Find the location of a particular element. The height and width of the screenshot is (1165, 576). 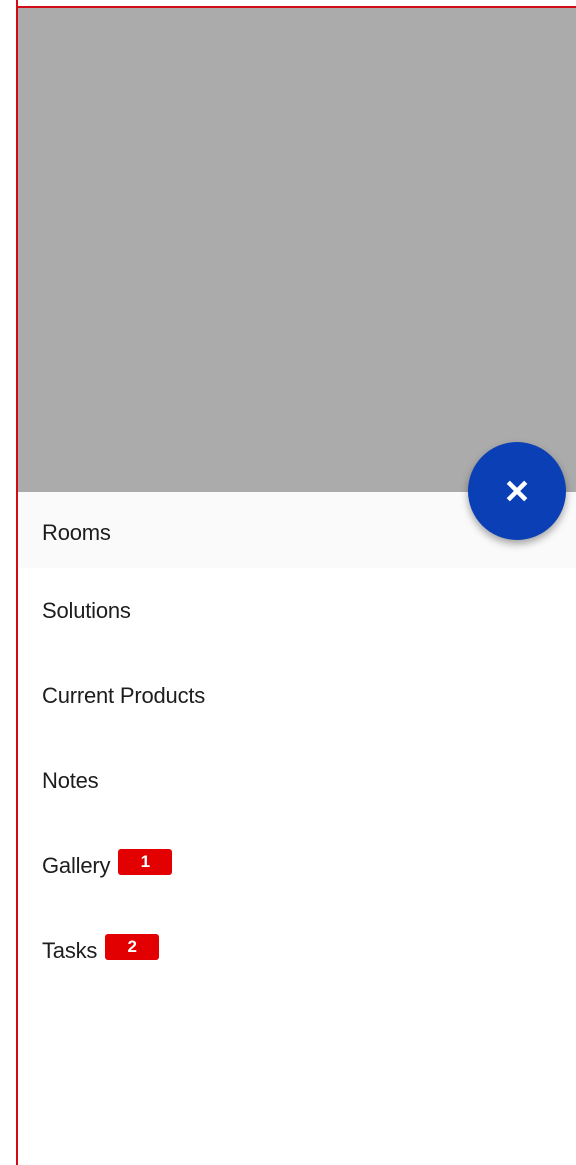

close-icon is located at coordinates (517, 491).